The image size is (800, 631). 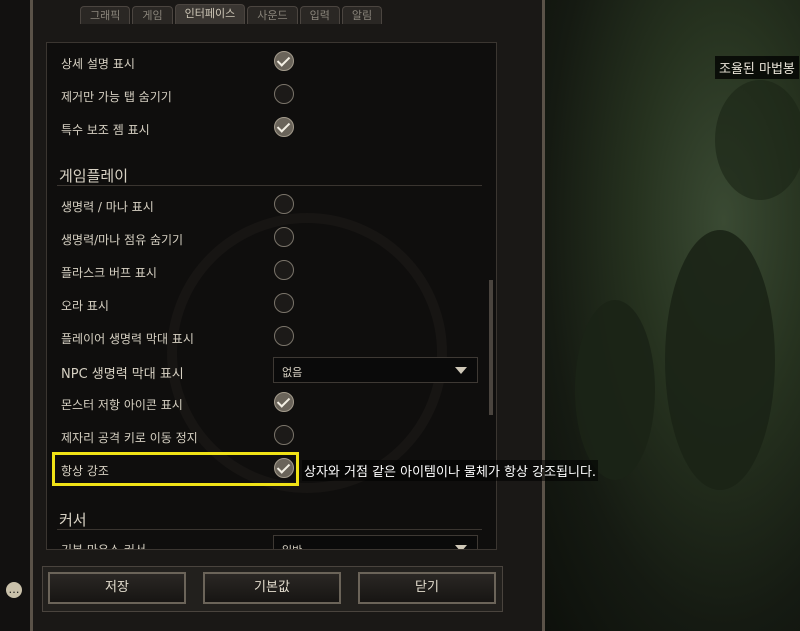 I want to click on checkbox-detailed-desc, so click(x=284, y=61).